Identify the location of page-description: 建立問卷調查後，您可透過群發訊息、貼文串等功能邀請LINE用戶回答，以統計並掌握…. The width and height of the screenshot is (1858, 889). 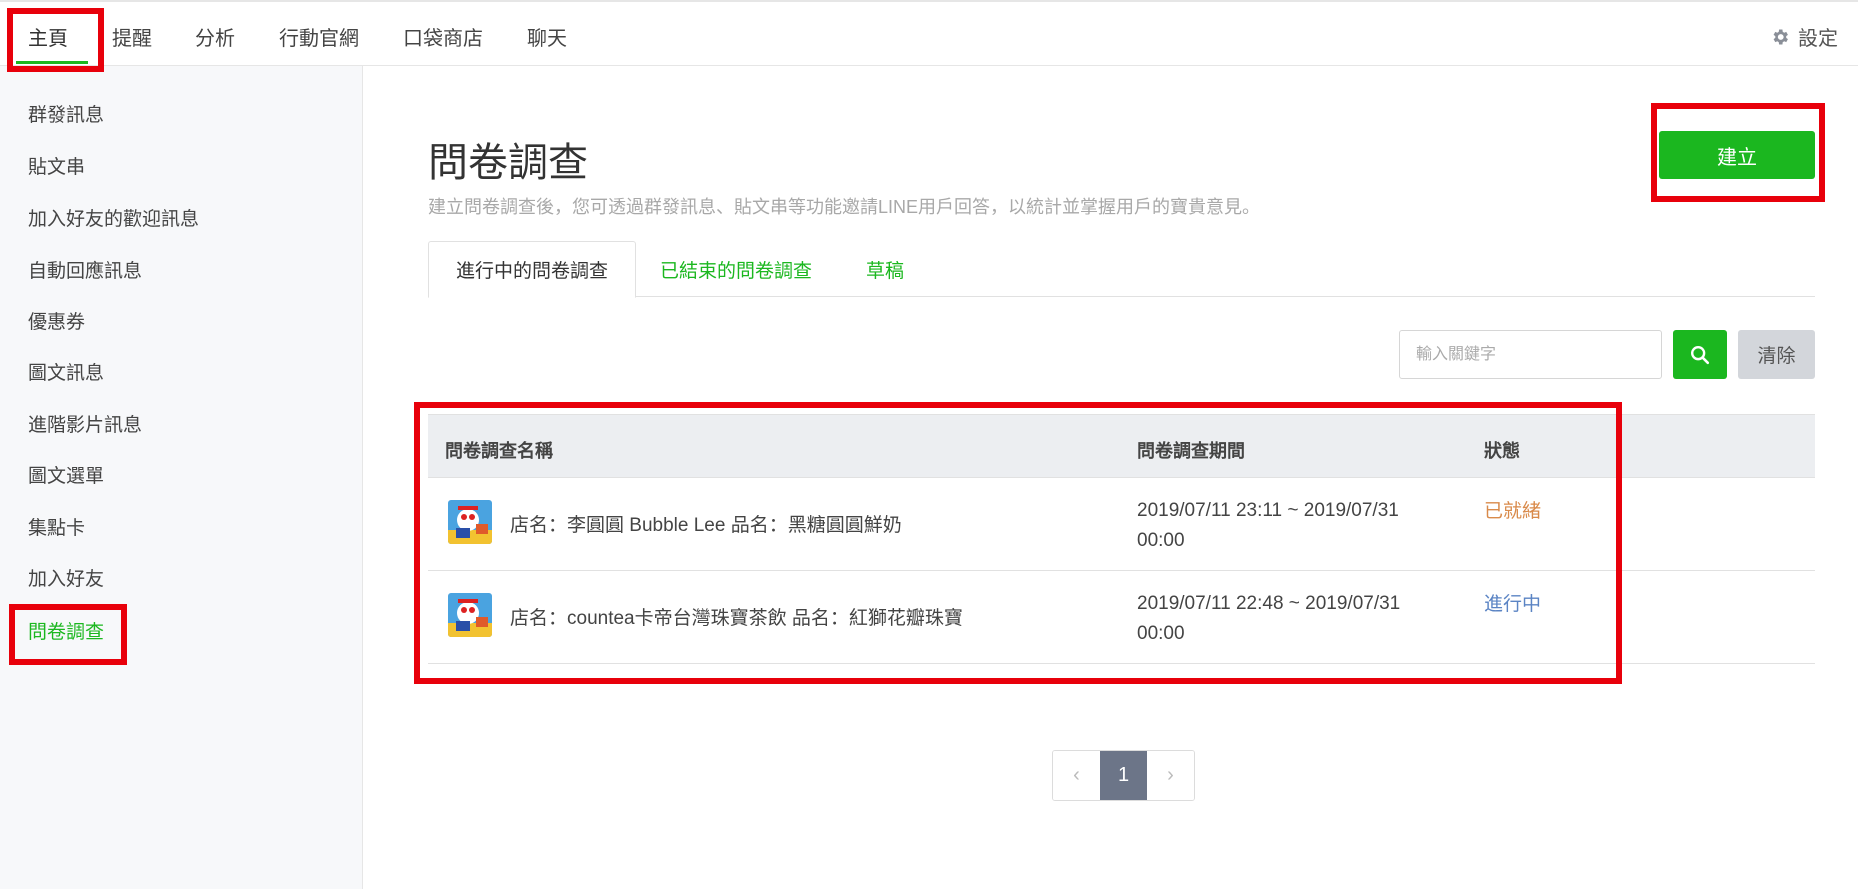
(844, 207).